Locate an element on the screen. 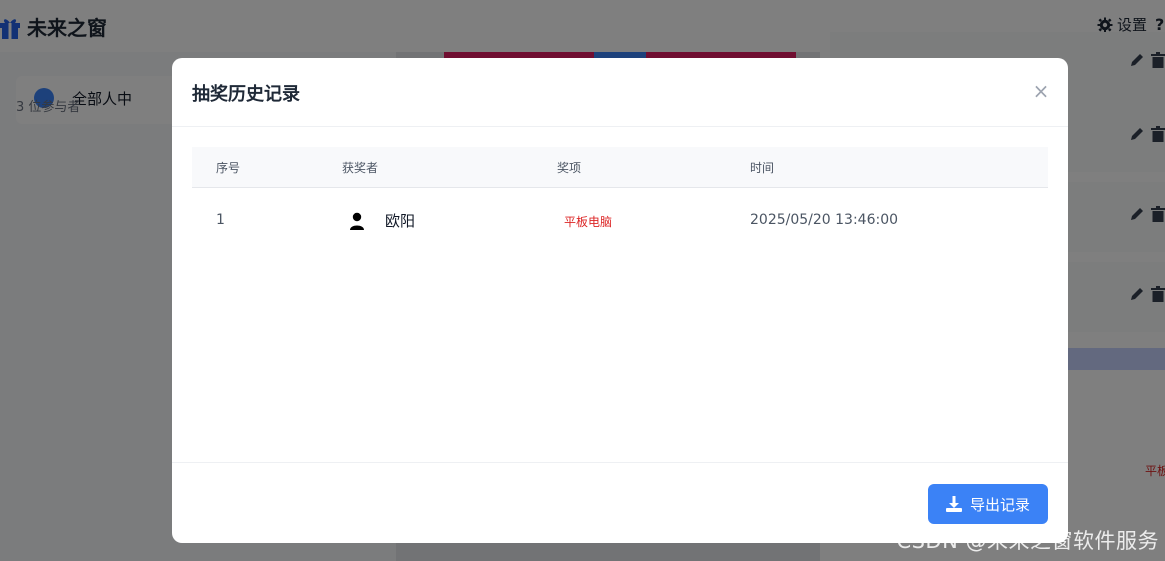  close-icon: × is located at coordinates (1041, 91).